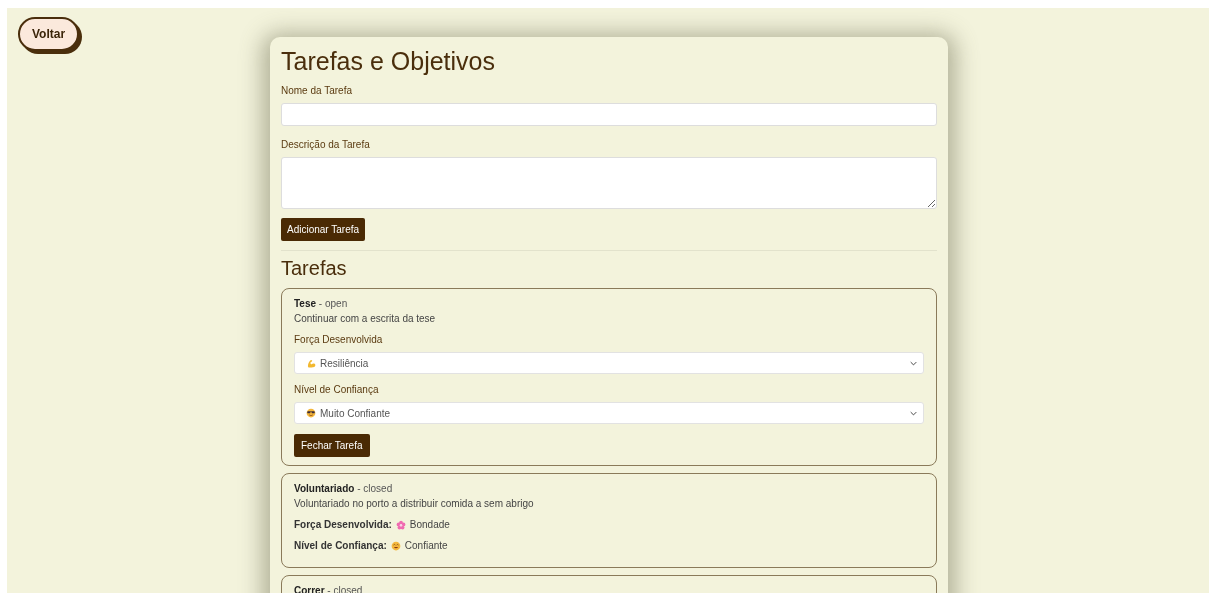  What do you see at coordinates (323, 229) in the screenshot?
I see `add-task-button: Adicionar Tarefa` at bounding box center [323, 229].